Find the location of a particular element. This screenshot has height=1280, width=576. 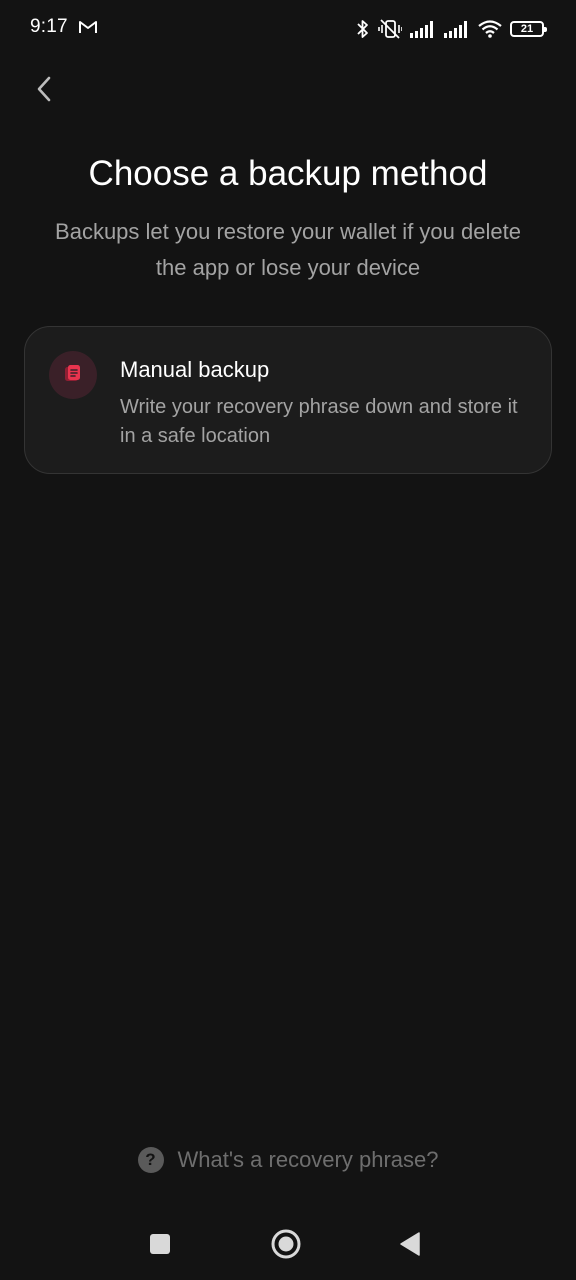

triangle-back-icon is located at coordinates (410, 1246).